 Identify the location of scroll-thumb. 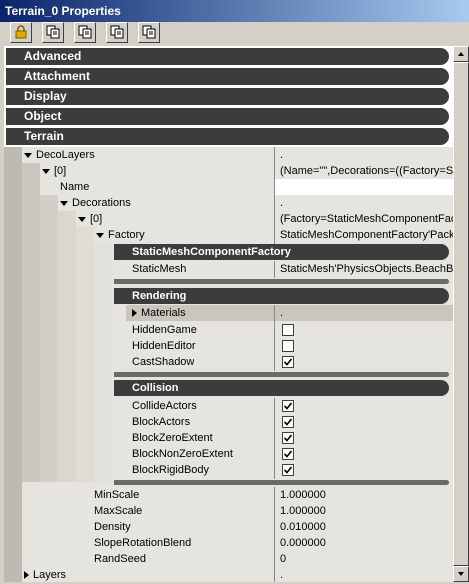
(461, 314).